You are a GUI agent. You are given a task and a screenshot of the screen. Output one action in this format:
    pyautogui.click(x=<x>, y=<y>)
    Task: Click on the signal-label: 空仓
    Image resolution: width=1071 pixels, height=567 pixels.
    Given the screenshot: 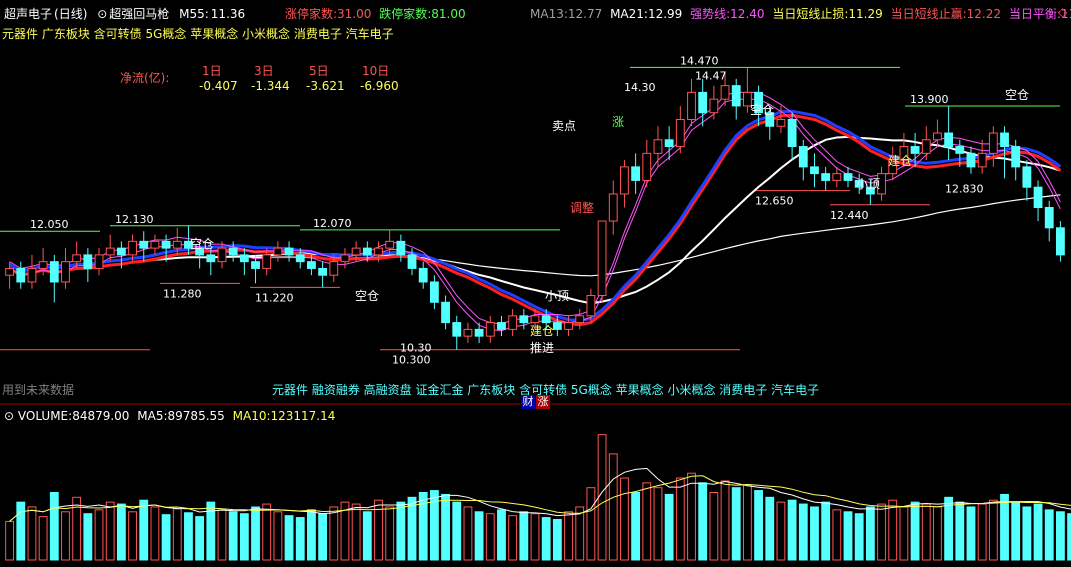 What is the action you would take?
    pyautogui.click(x=367, y=296)
    